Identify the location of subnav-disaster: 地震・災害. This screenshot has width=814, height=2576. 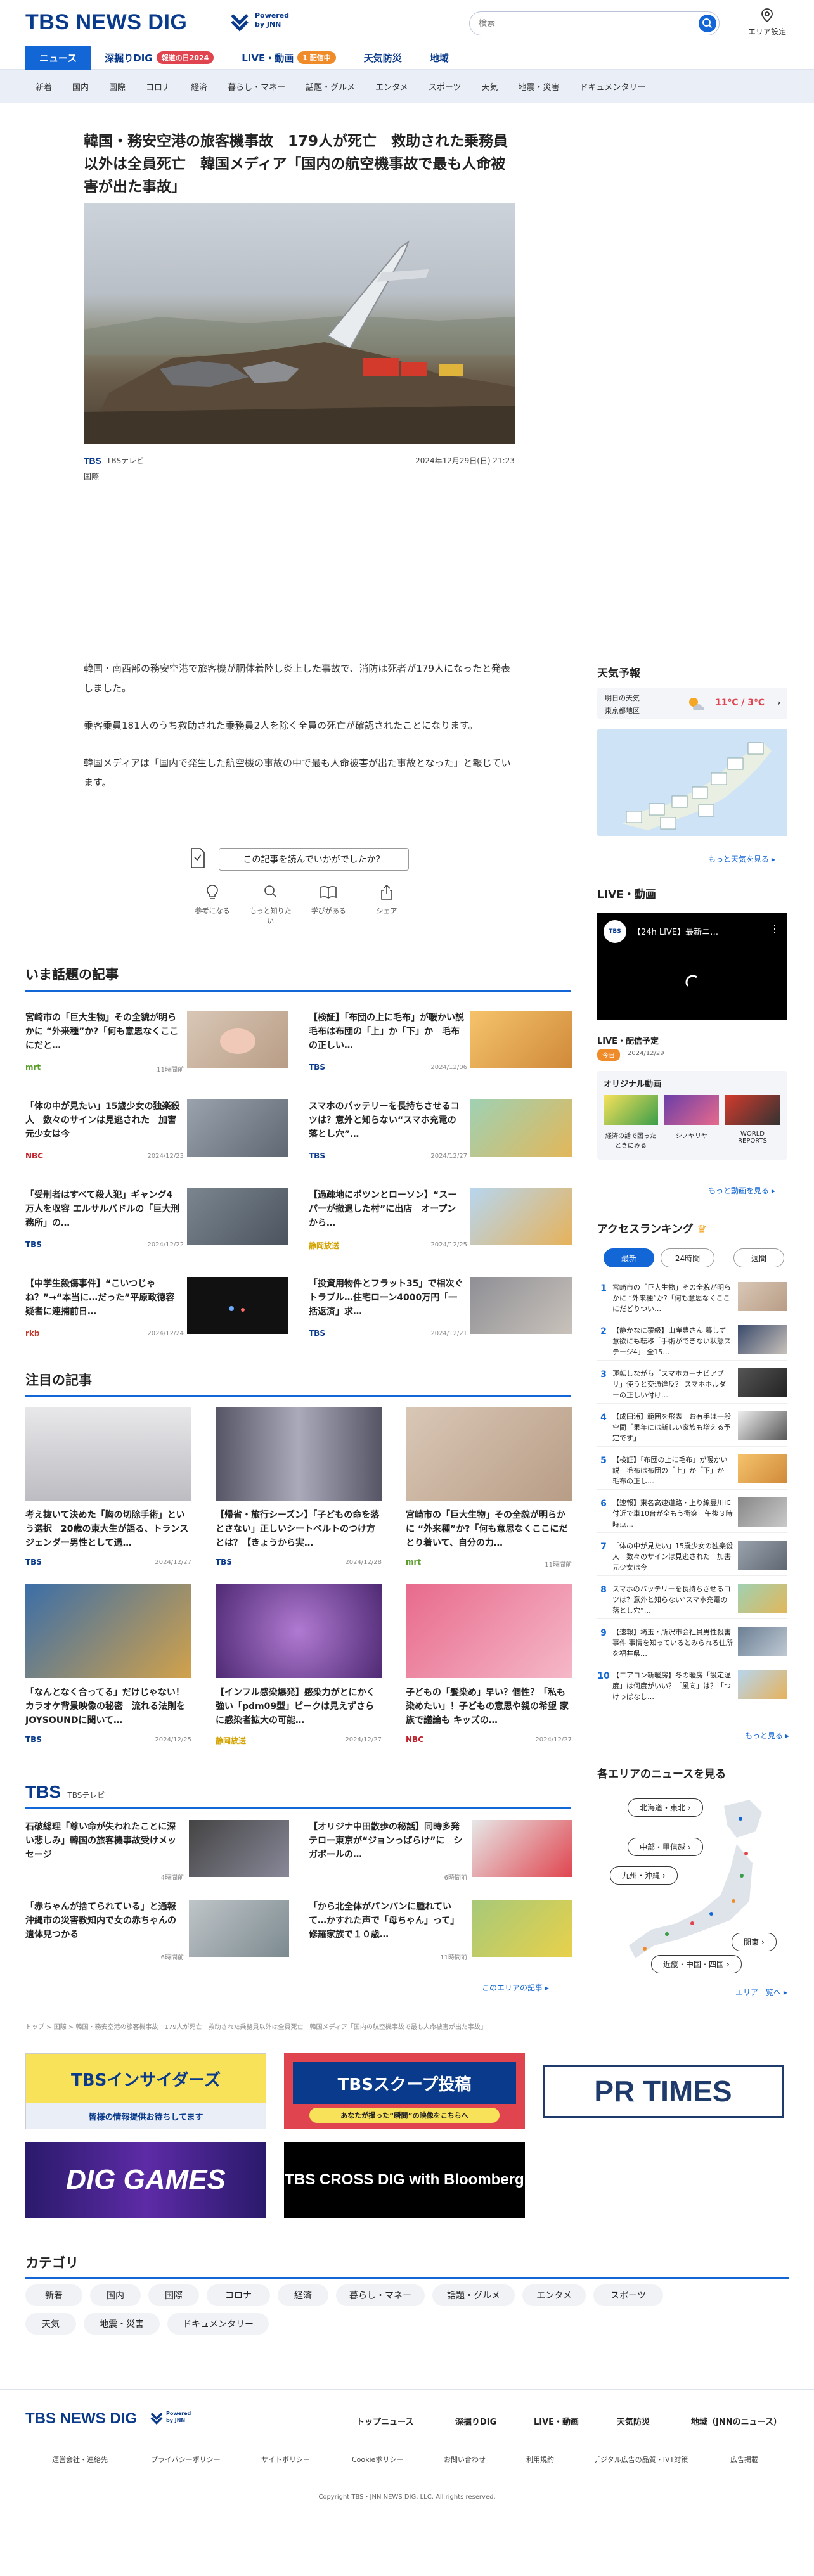
(539, 86).